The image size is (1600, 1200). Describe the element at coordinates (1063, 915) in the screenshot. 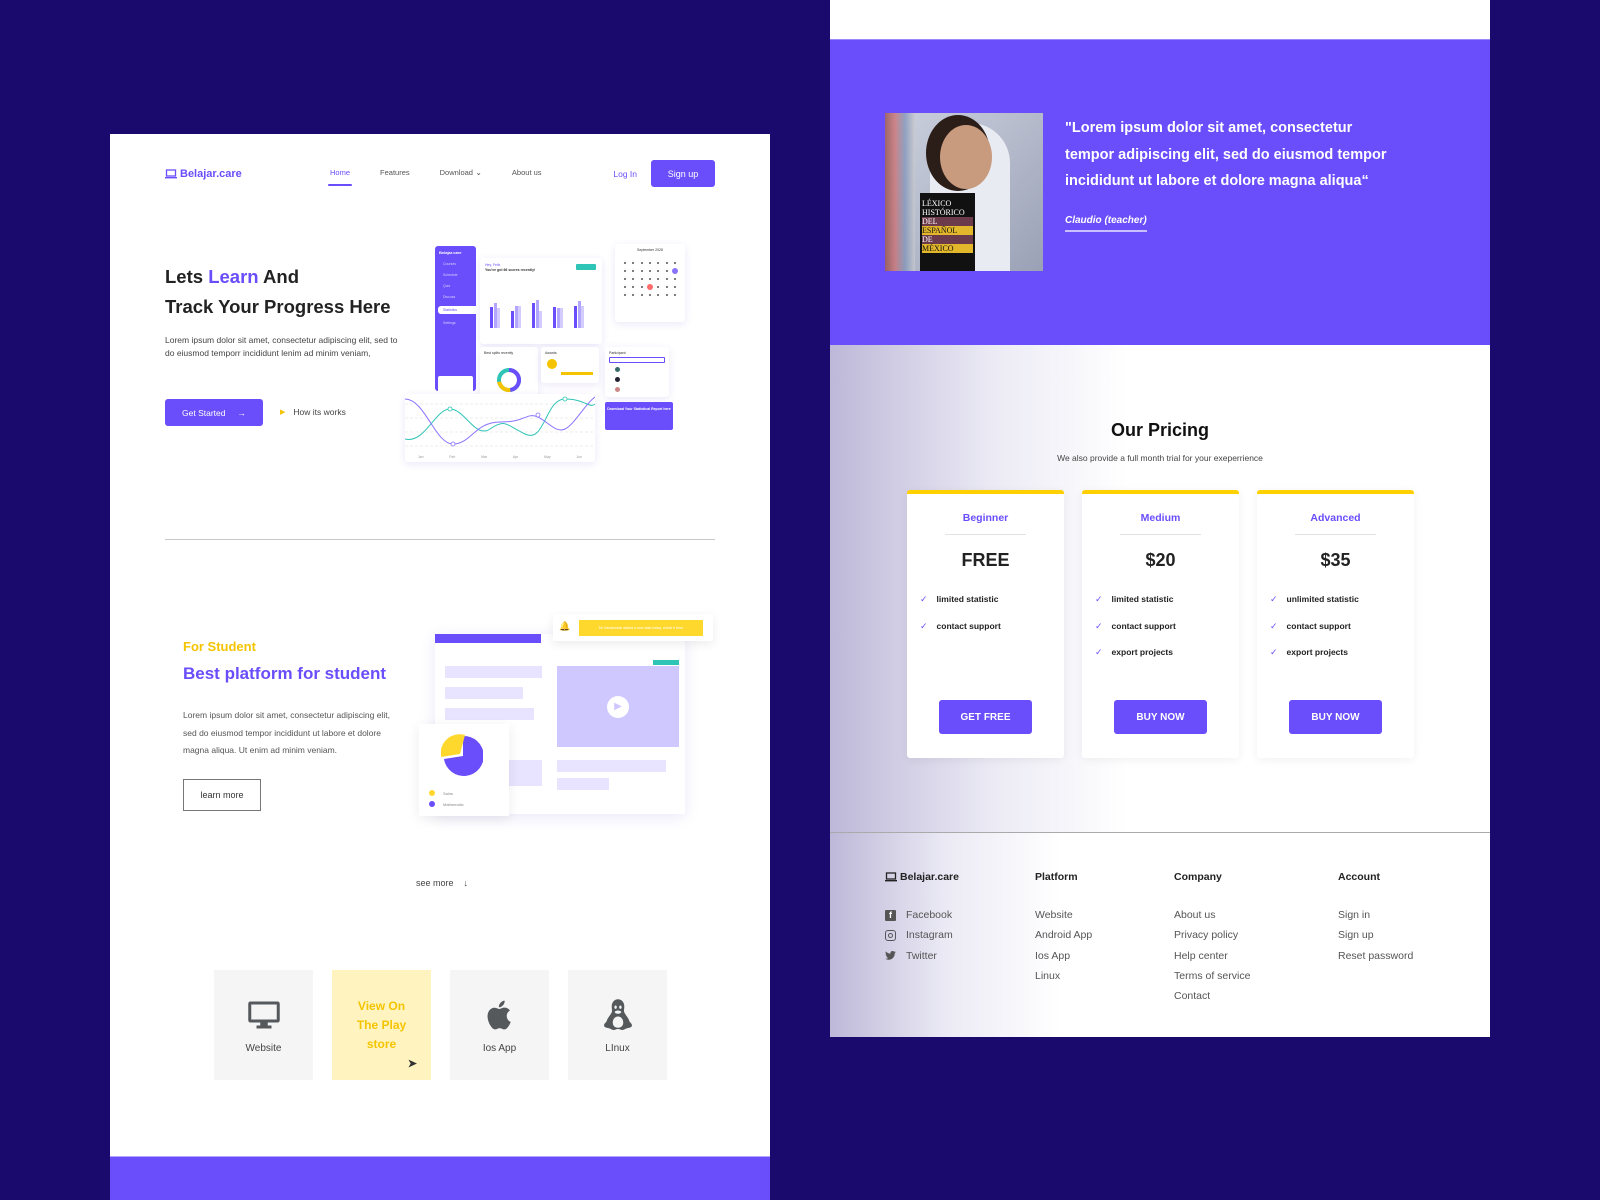

I see `footer-link: Website` at that location.